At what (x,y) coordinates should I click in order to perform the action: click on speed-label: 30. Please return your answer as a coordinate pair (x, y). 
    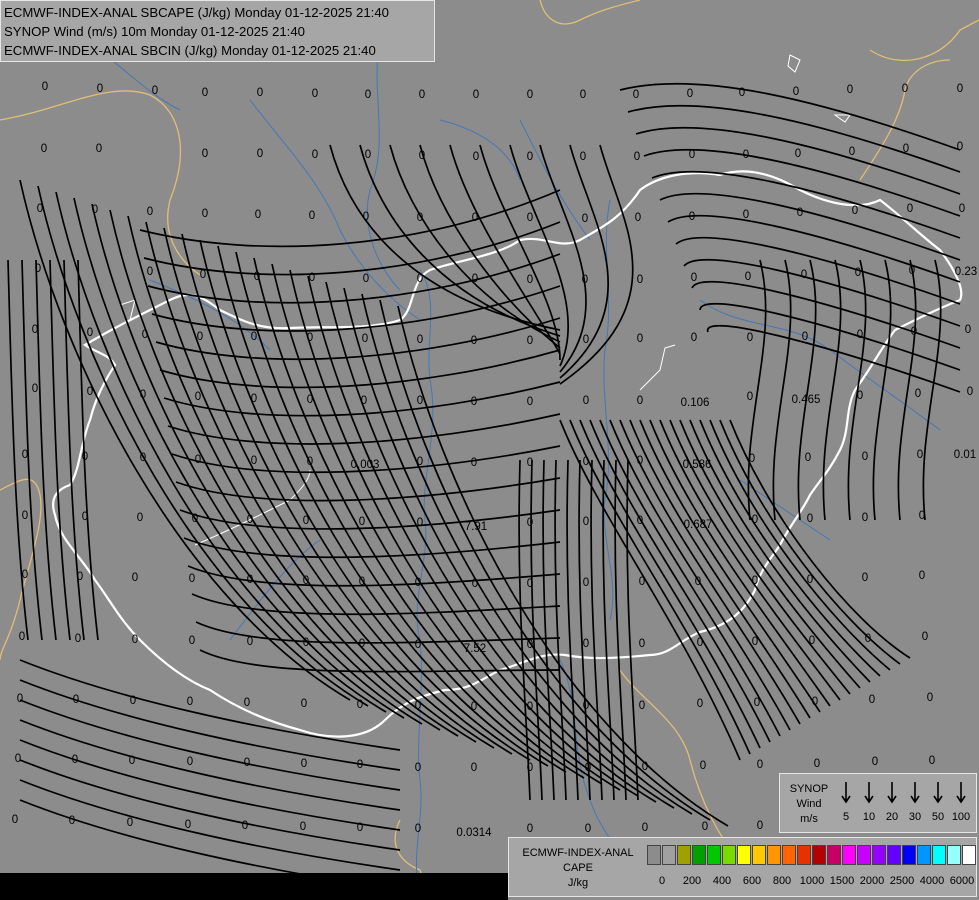
    Looking at the image, I should click on (915, 817).